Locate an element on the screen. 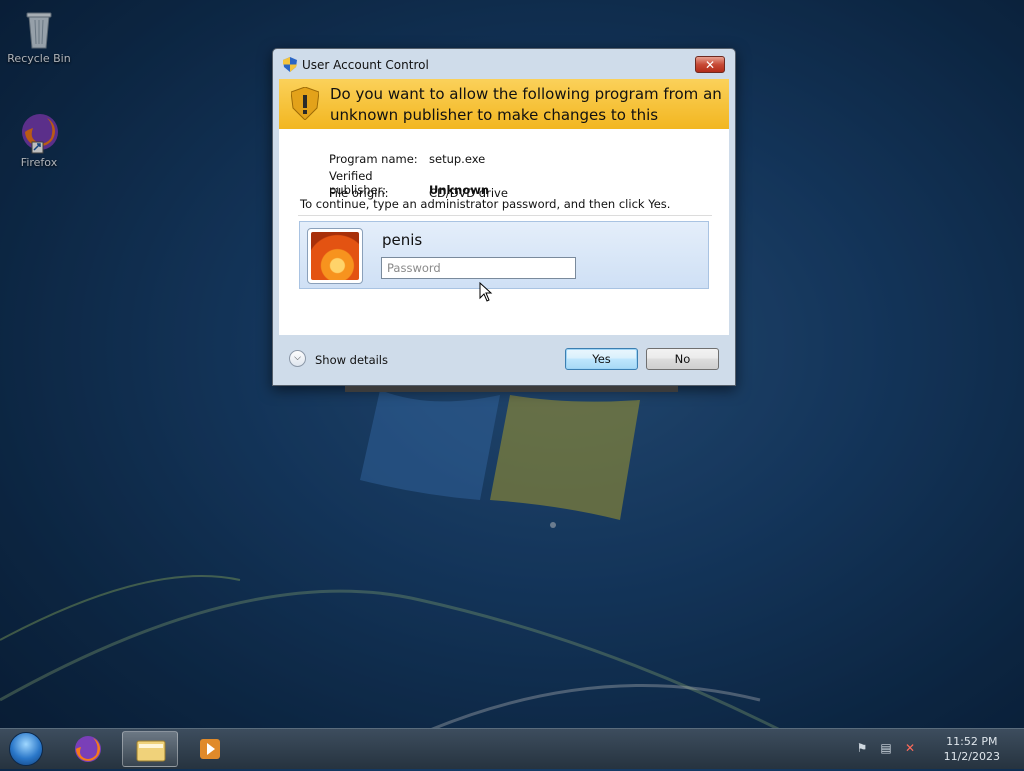 The height and width of the screenshot is (771, 1024). windows-orb-icon is located at coordinates (26, 749).